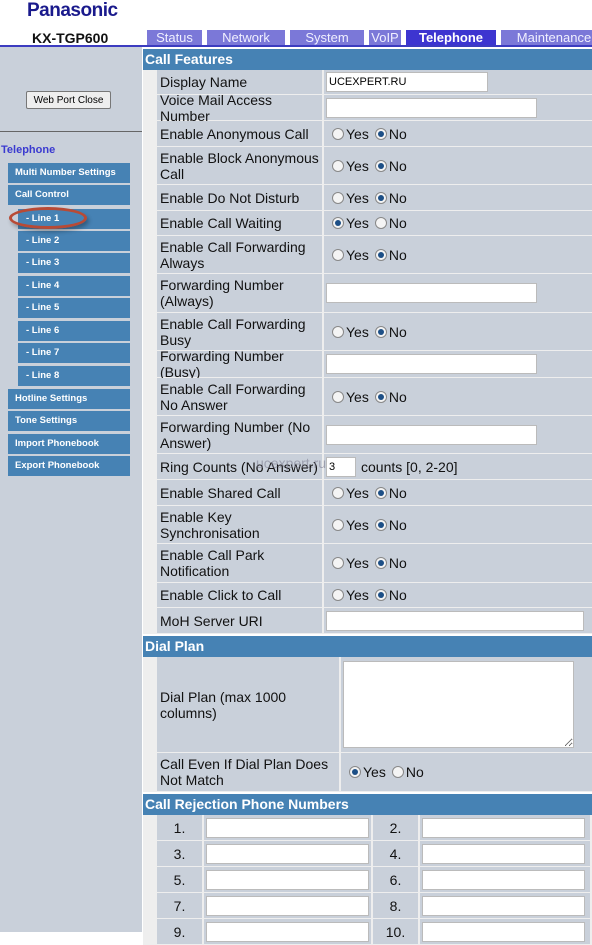 The width and height of the screenshot is (592, 945). Describe the element at coordinates (327, 37) in the screenshot. I see `tab-system: System` at that location.